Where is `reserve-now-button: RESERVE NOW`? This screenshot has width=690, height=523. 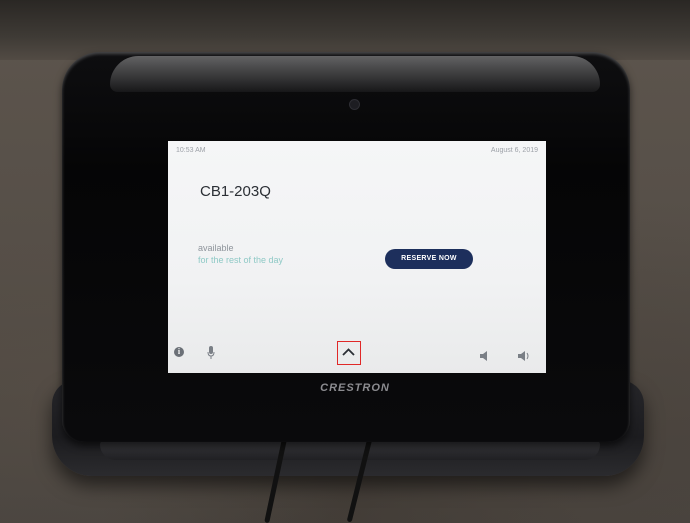 reserve-now-button: RESERVE NOW is located at coordinates (429, 259).